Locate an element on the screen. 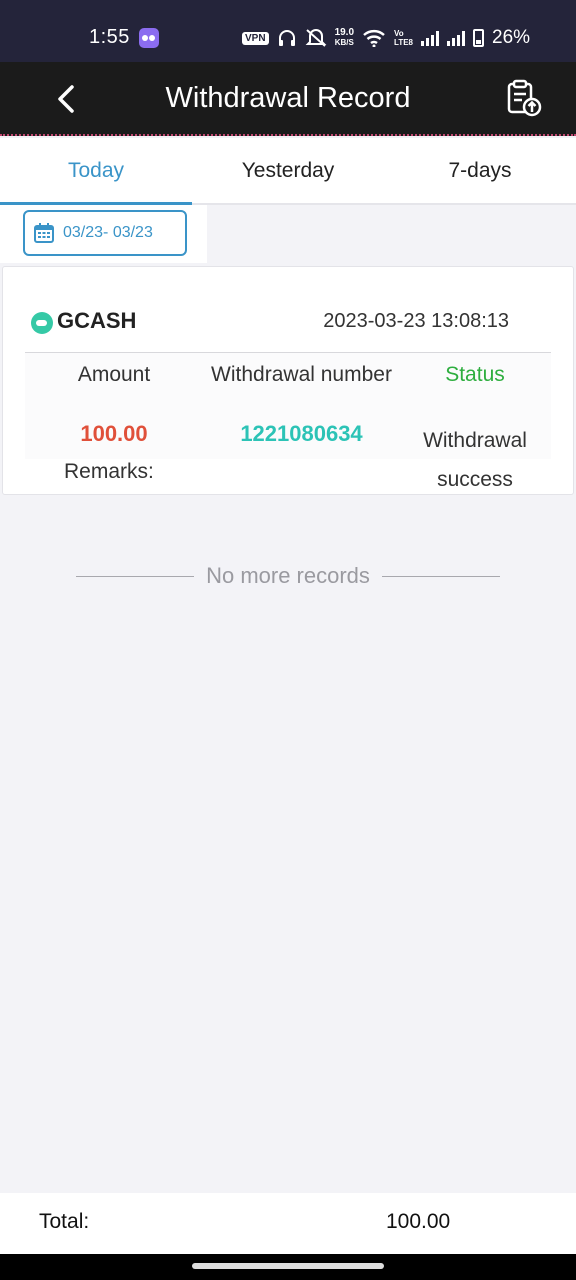 The width and height of the screenshot is (576, 1280). status-header: Status is located at coordinates (475, 374).